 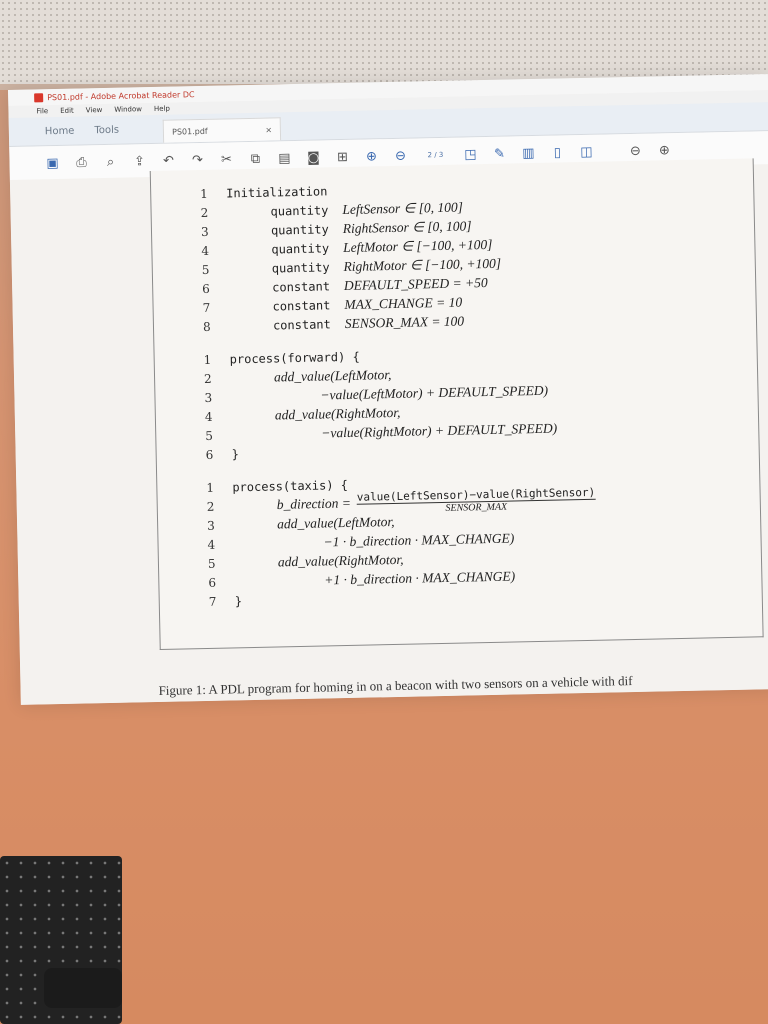 I want to click on code-expression: LeftSensor ∈ [0, 100], so click(x=403, y=208).